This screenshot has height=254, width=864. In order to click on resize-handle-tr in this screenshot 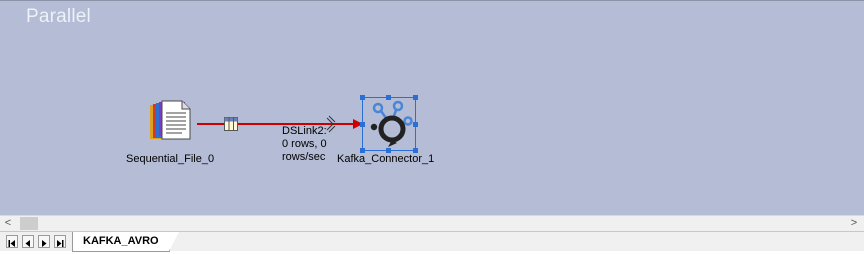, I will do `click(415, 97)`.